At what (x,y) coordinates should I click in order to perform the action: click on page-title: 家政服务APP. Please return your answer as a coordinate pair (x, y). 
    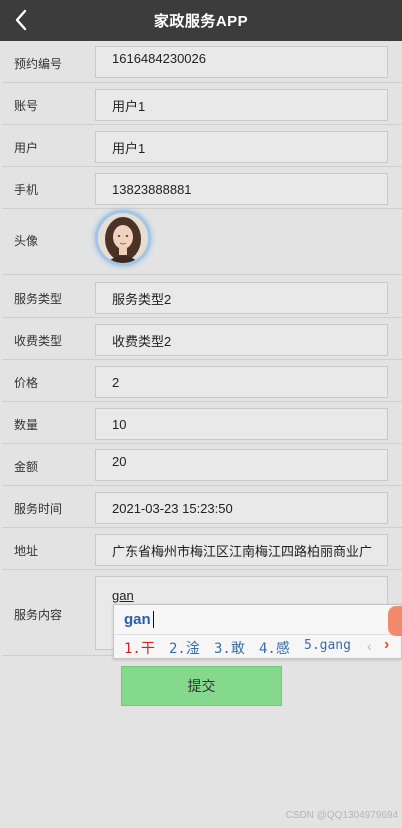
    Looking at the image, I should click on (201, 21).